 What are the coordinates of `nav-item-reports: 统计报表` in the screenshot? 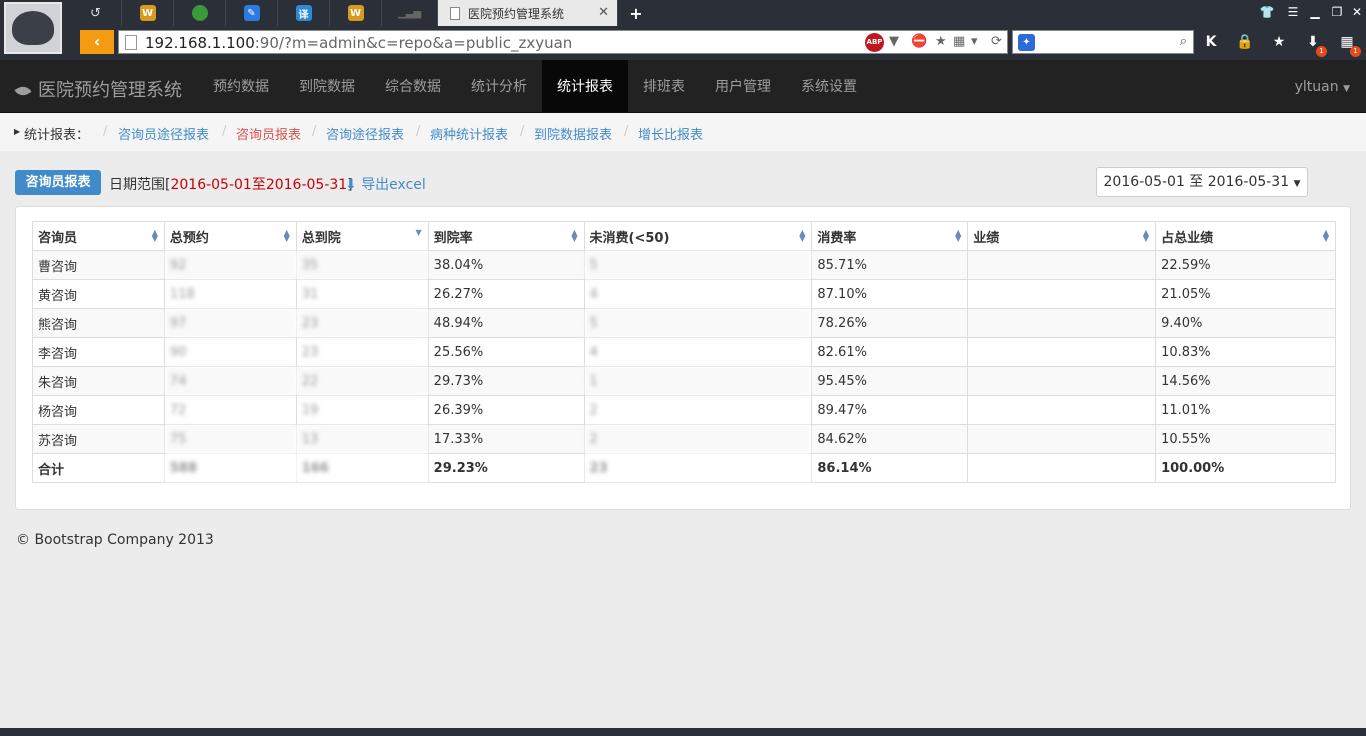 It's located at (585, 86).